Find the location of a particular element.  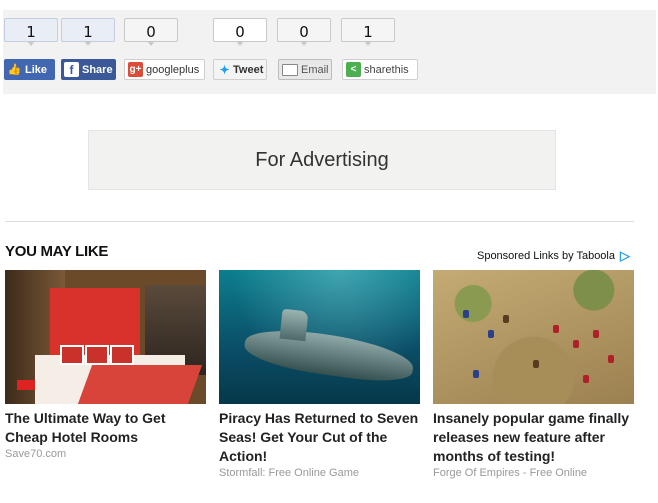

sponsored-text: Sponsored Links by Taboola is located at coordinates (545, 256).